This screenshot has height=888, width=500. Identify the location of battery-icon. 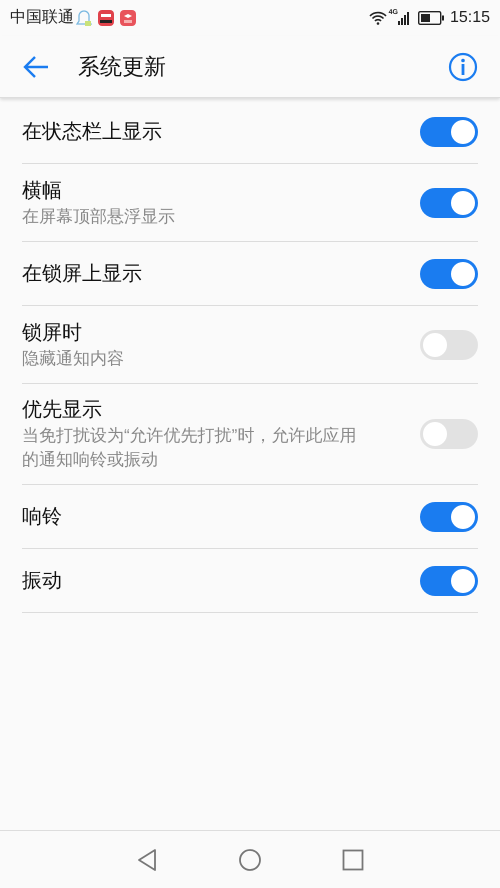
(431, 18).